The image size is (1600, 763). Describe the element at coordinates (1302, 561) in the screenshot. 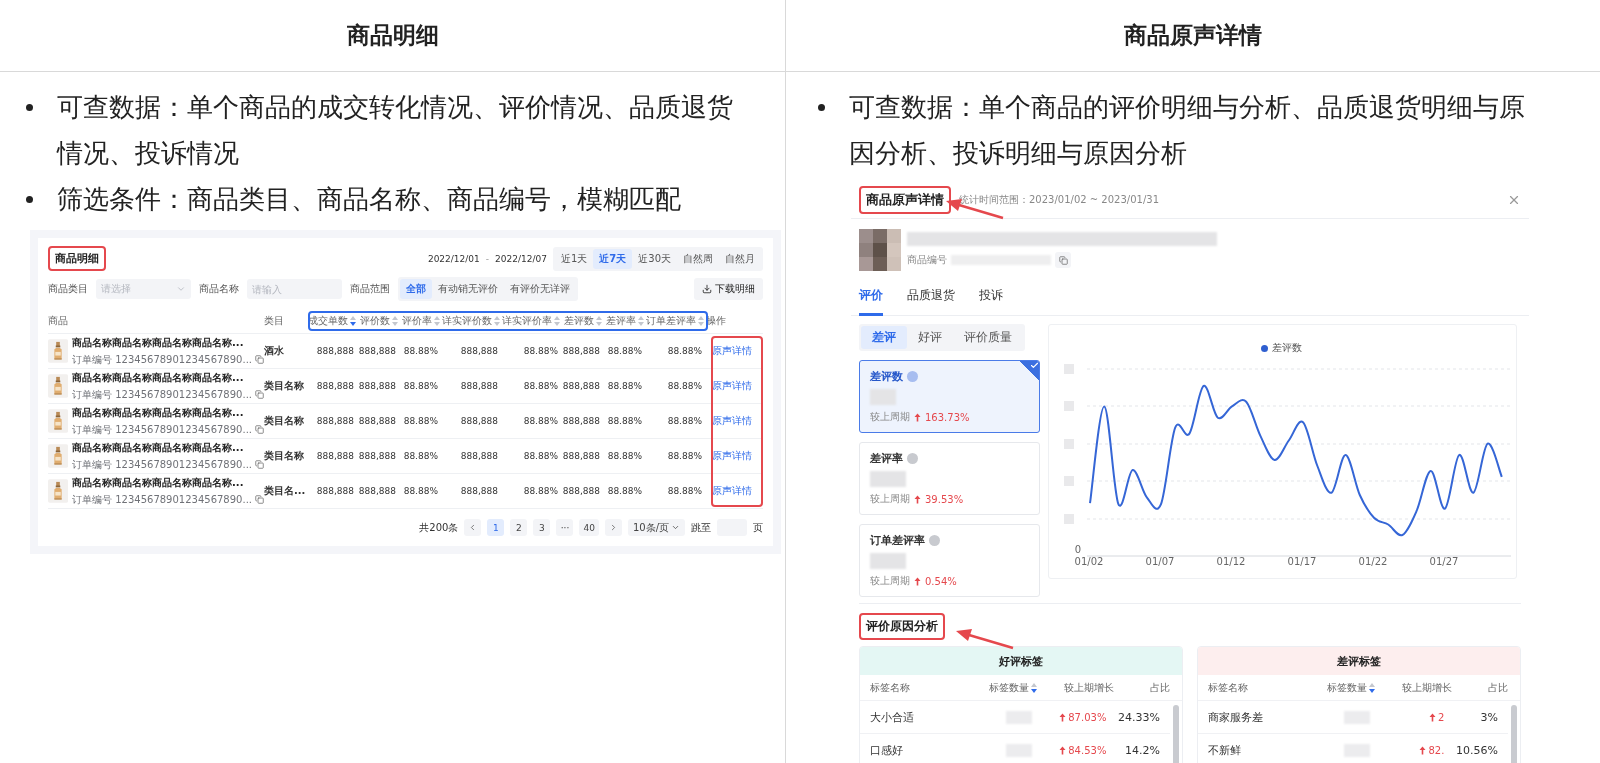

I see `axis-tick-label: 01/17` at that location.